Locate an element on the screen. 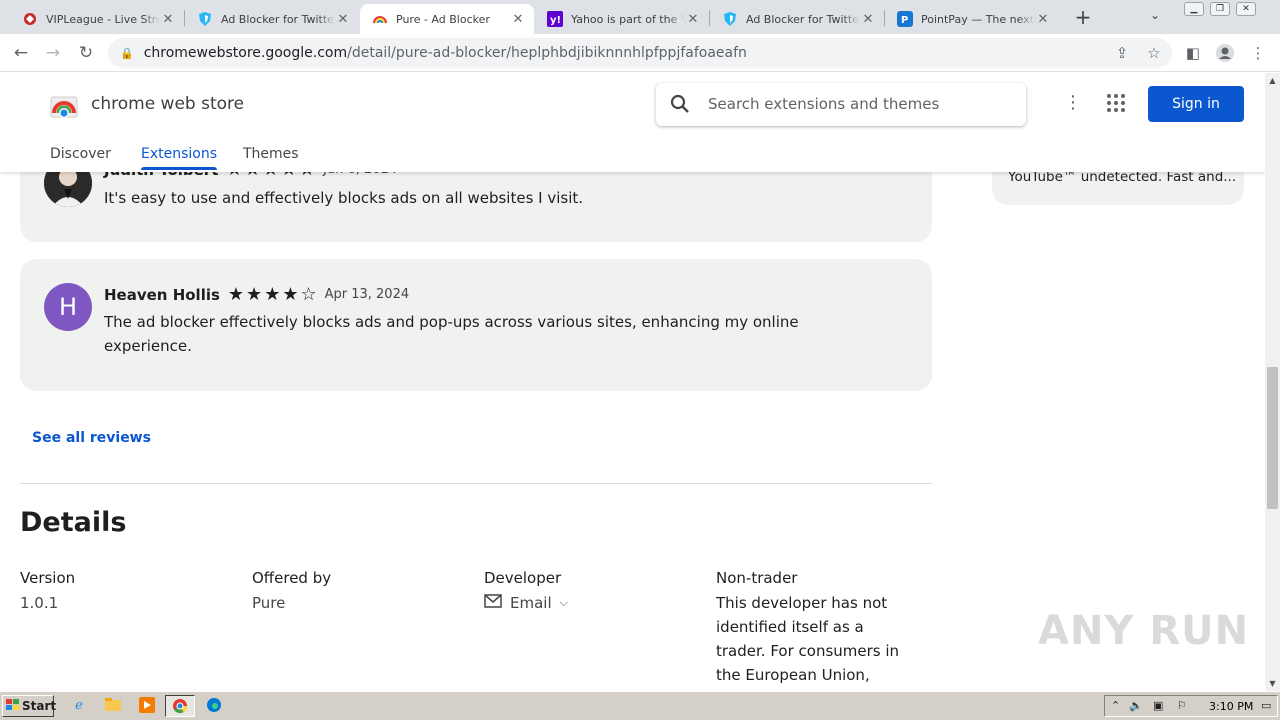  tab-yahoo: y! Yahoo is part of the Ya ✕ is located at coordinates (622, 19).